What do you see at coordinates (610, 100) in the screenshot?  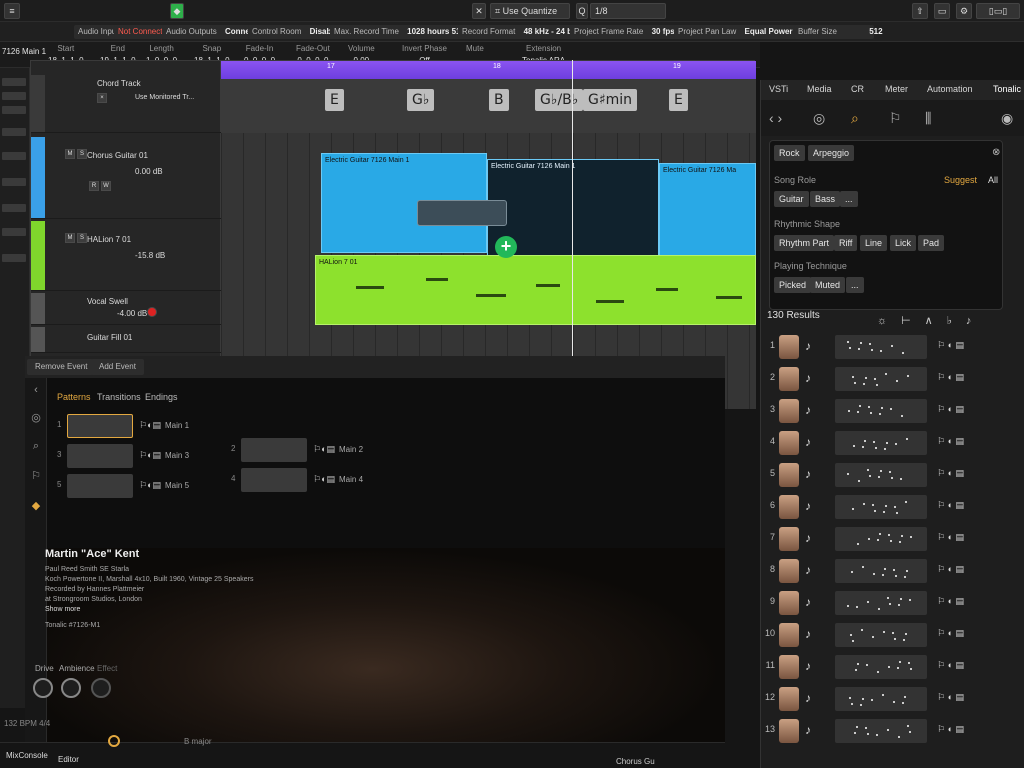 I see `chord-event: G♯min` at bounding box center [610, 100].